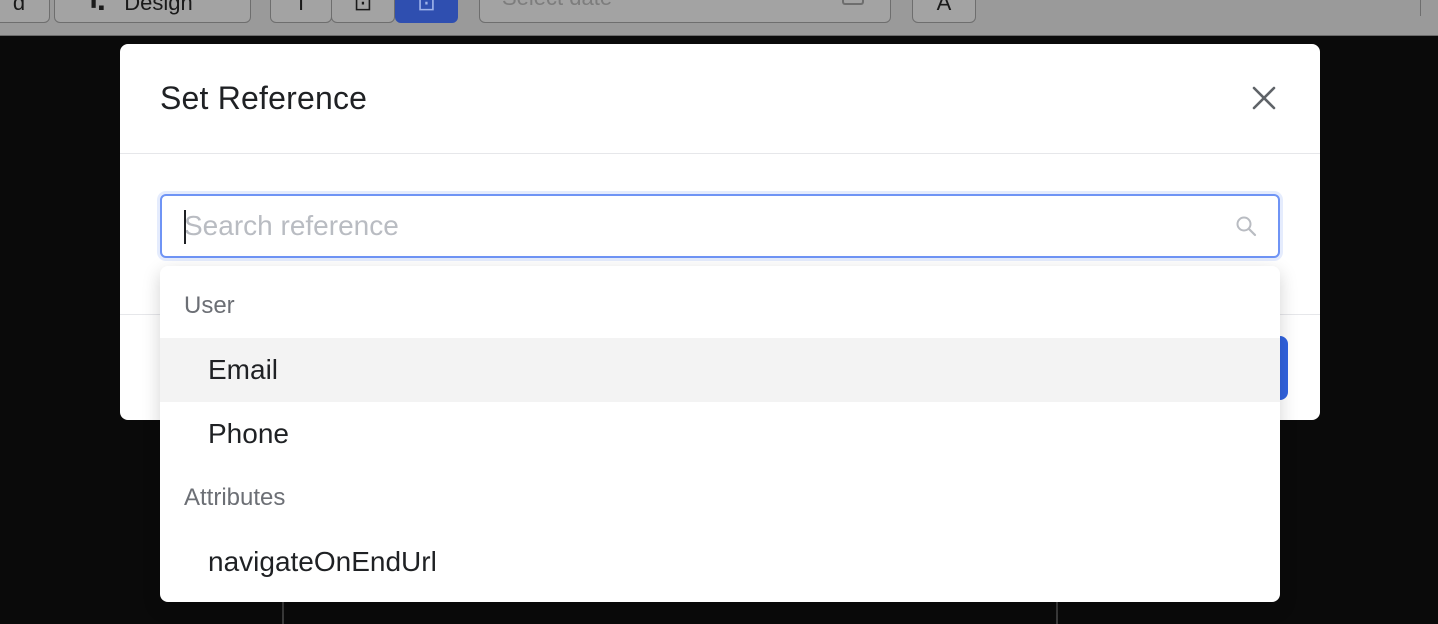 This screenshot has width=1438, height=624. Describe the element at coordinates (248, 433) in the screenshot. I see `option-label: Phone` at that location.